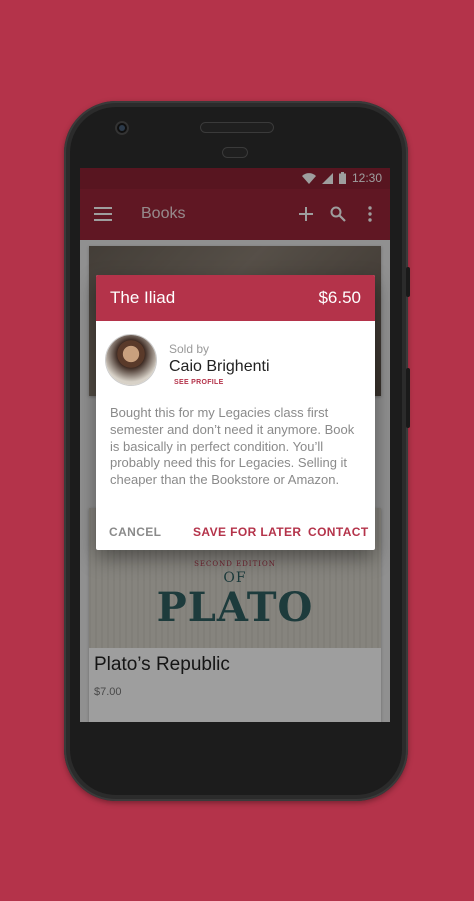  What do you see at coordinates (339, 297) in the screenshot?
I see `dialog-price: $6.50` at bounding box center [339, 297].